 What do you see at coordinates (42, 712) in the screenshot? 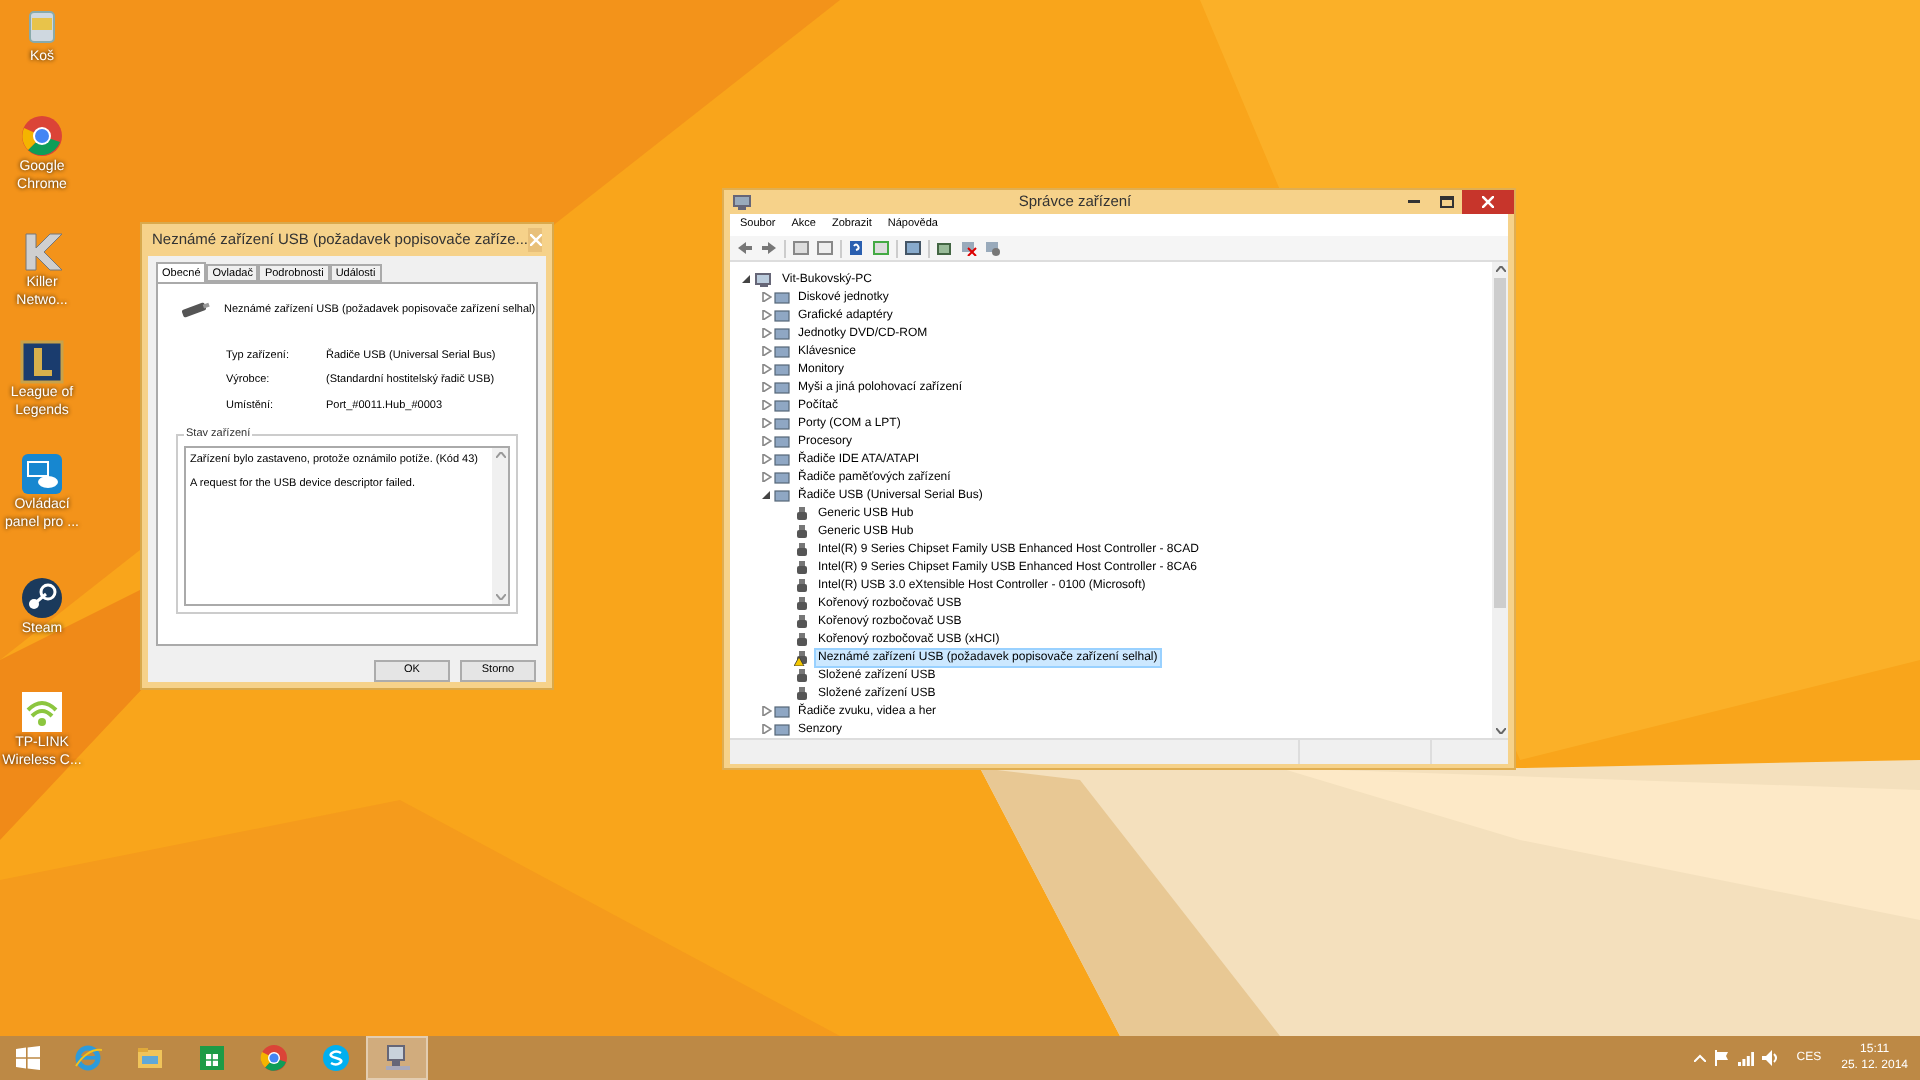
I see `wifi-icon` at bounding box center [42, 712].